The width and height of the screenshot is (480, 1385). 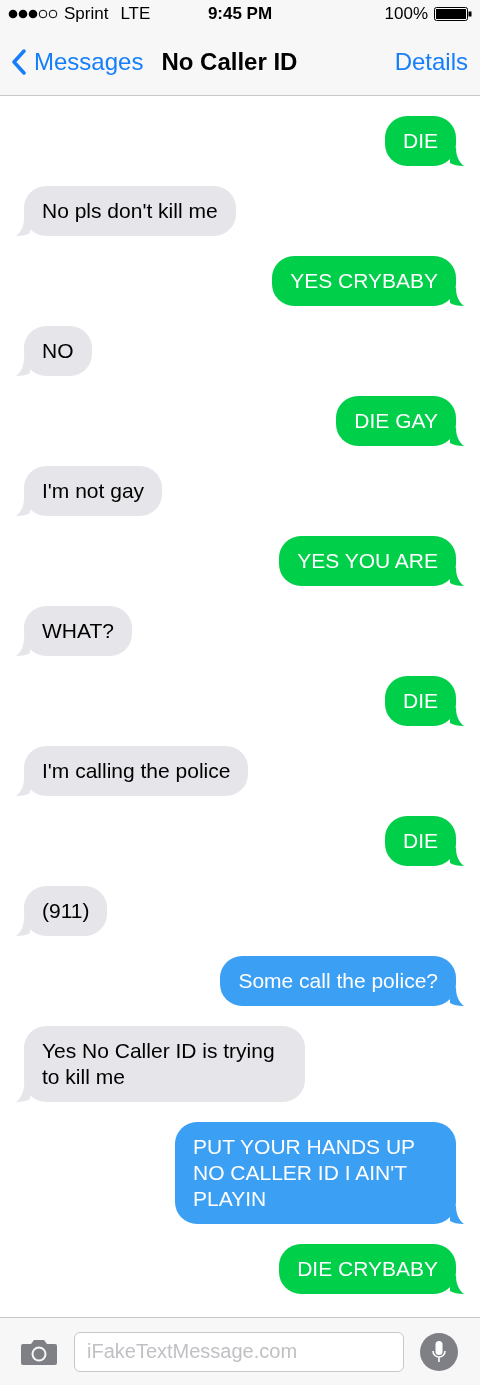 What do you see at coordinates (396, 421) in the screenshot?
I see `message-bubble: DIE GAY` at bounding box center [396, 421].